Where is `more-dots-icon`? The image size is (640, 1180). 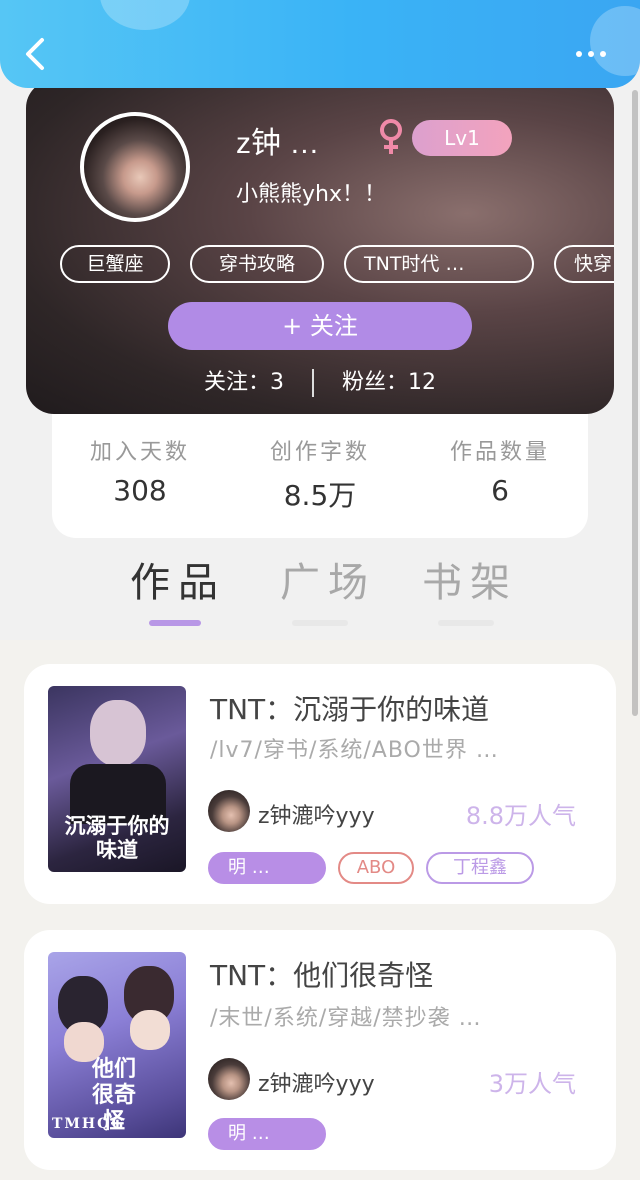
more-dots-icon is located at coordinates (579, 54).